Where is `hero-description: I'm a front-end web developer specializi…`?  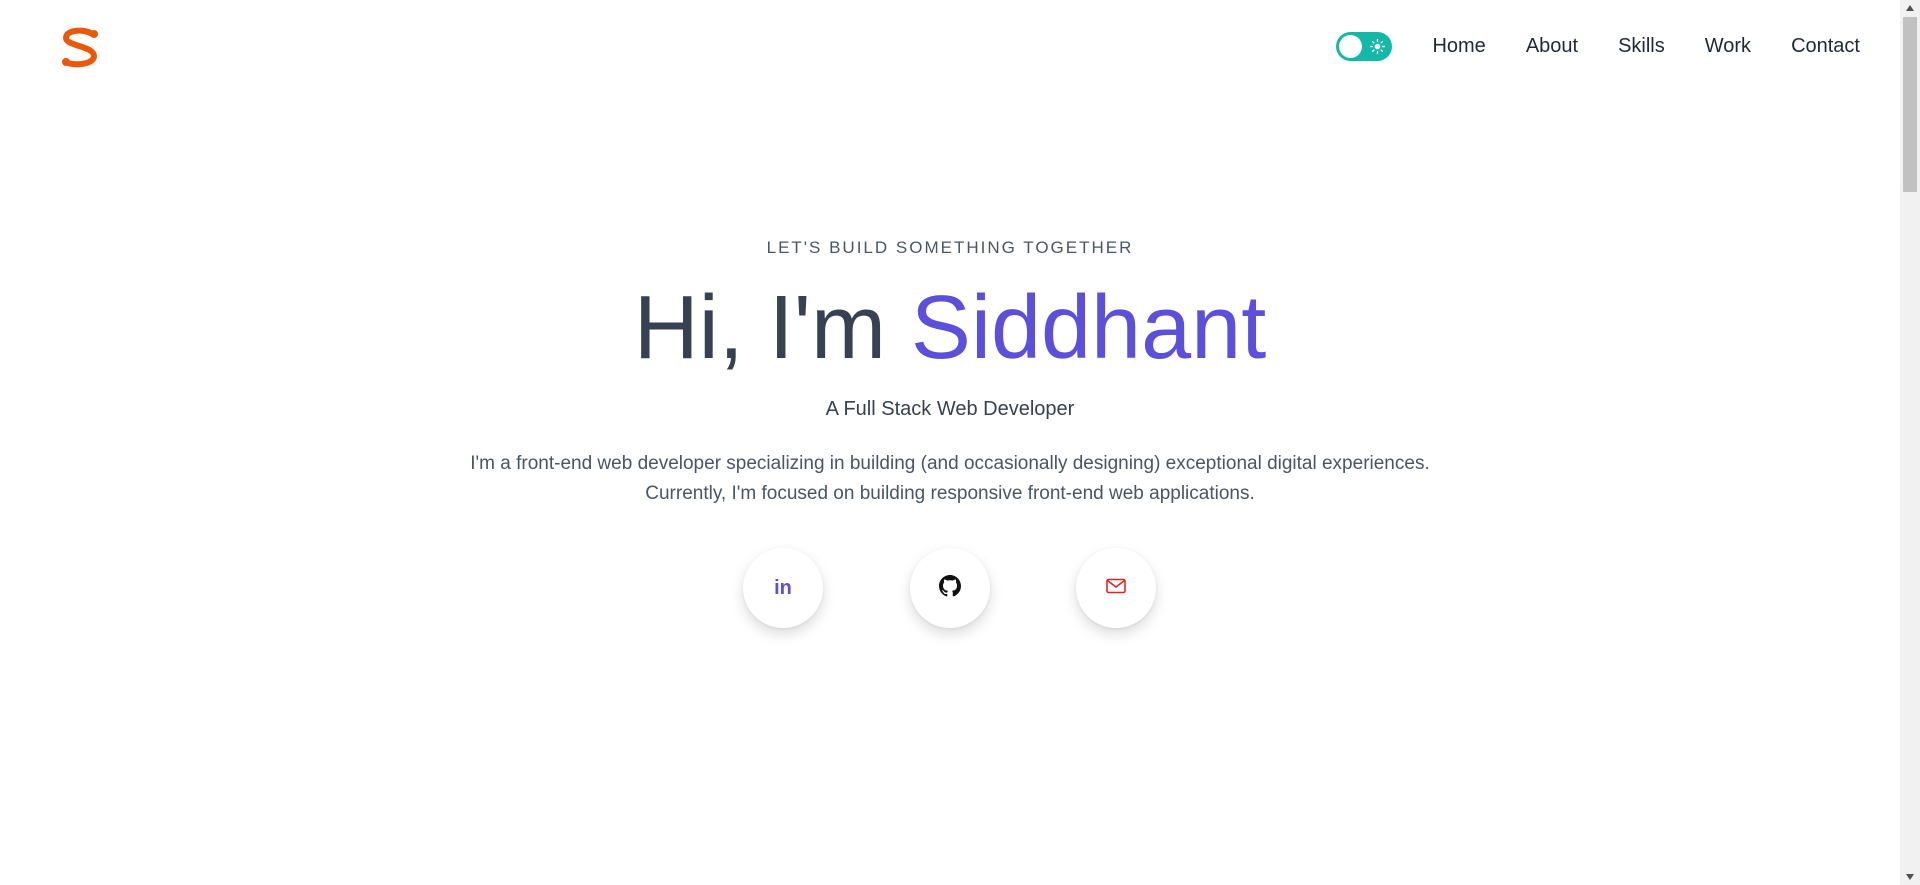
hero-description: I'm a front-end web developer specializi… is located at coordinates (950, 479).